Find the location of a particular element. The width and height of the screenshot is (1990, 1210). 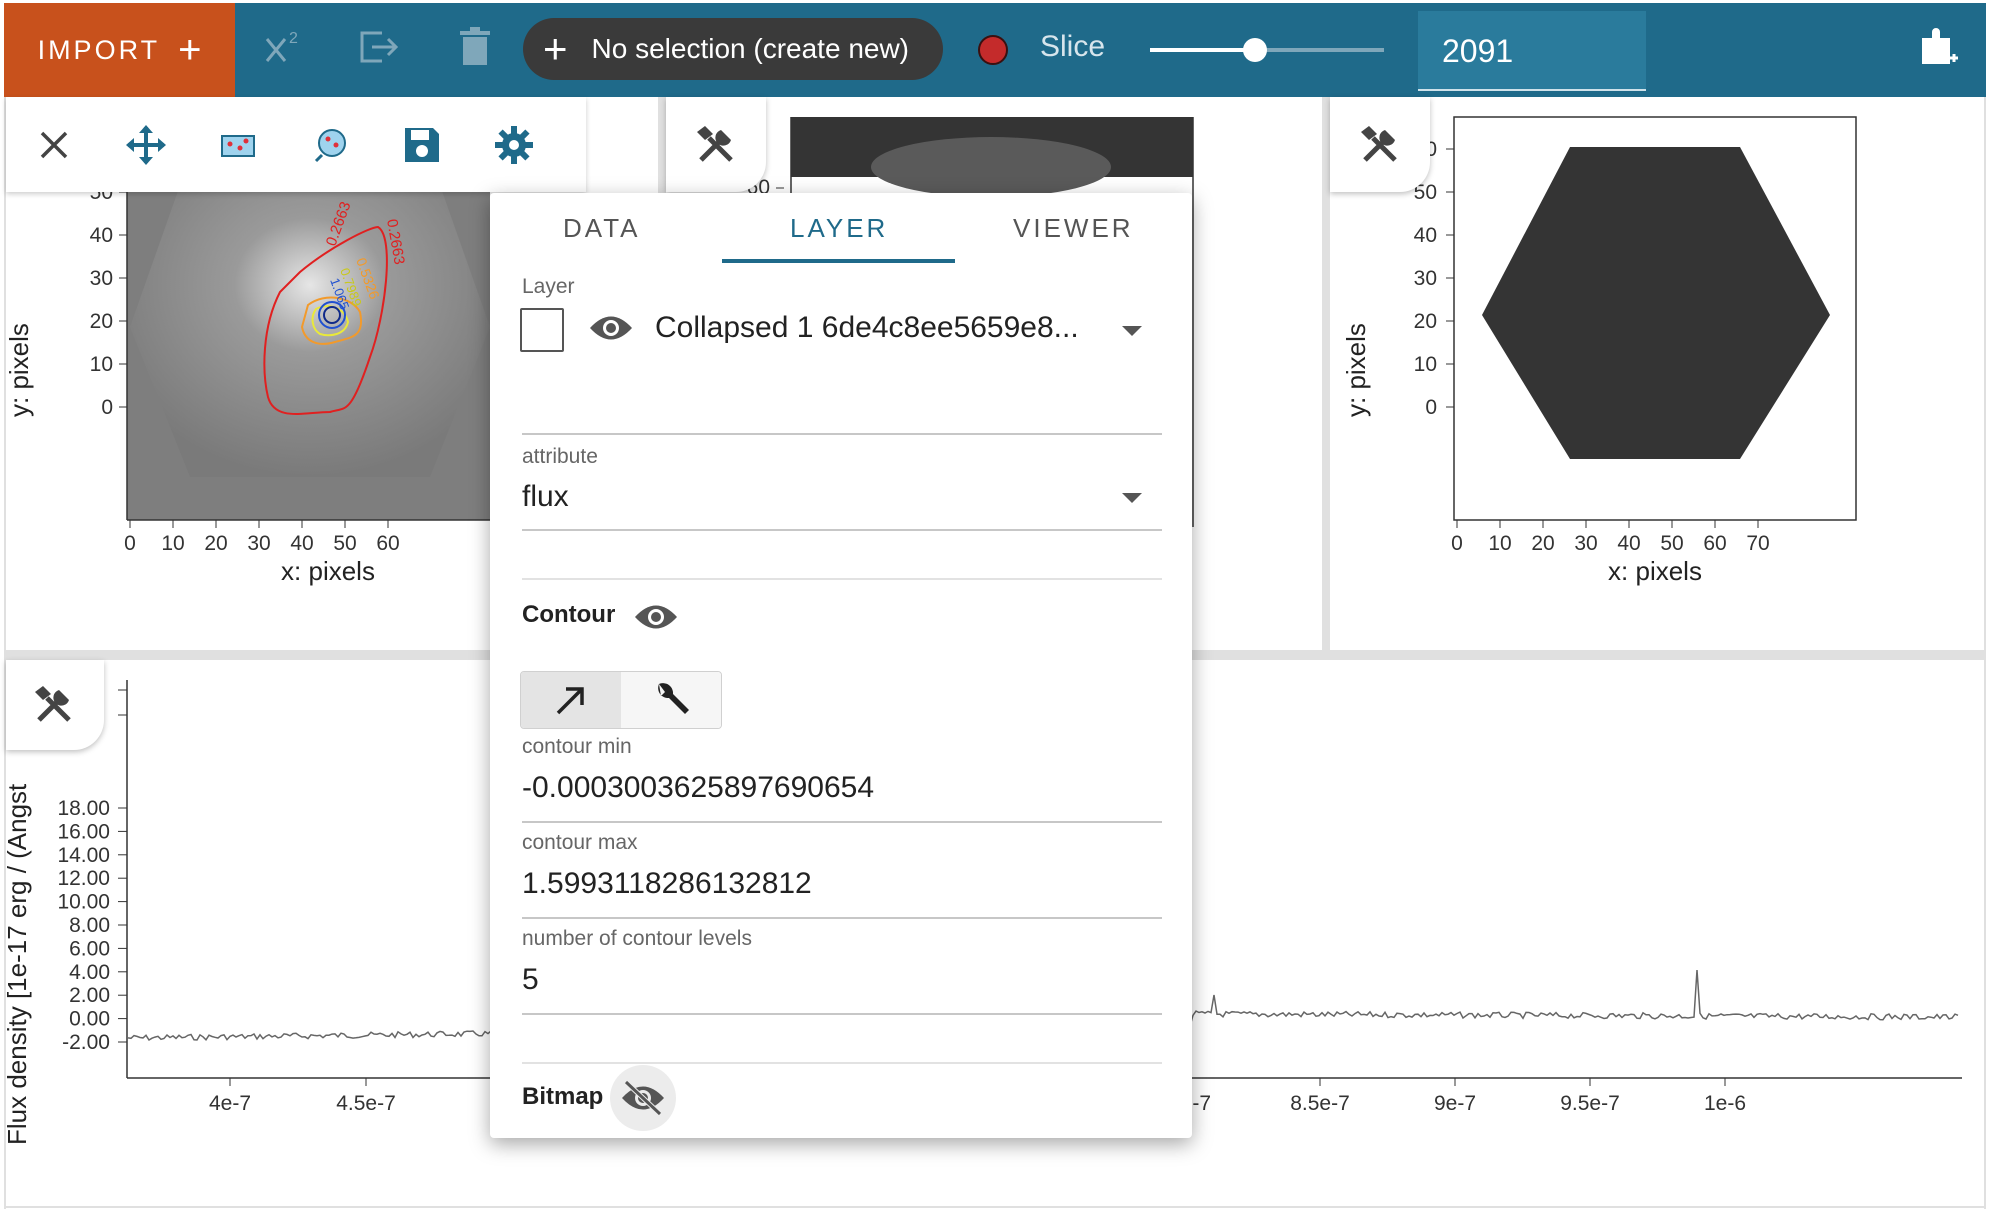

spectrum-toolbar is located at coordinates (55, 705).